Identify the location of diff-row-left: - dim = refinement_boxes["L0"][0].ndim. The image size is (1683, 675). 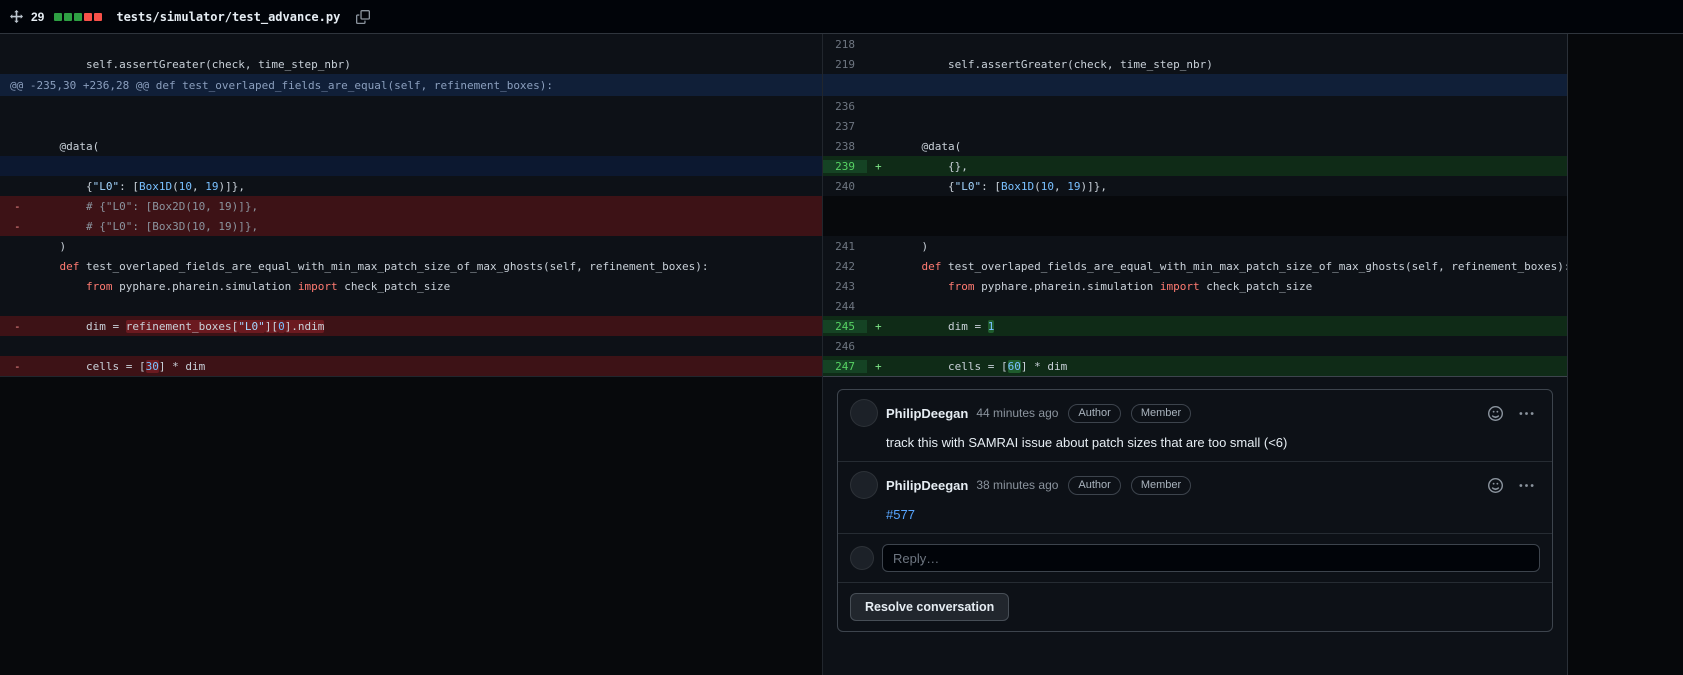
(411, 326).